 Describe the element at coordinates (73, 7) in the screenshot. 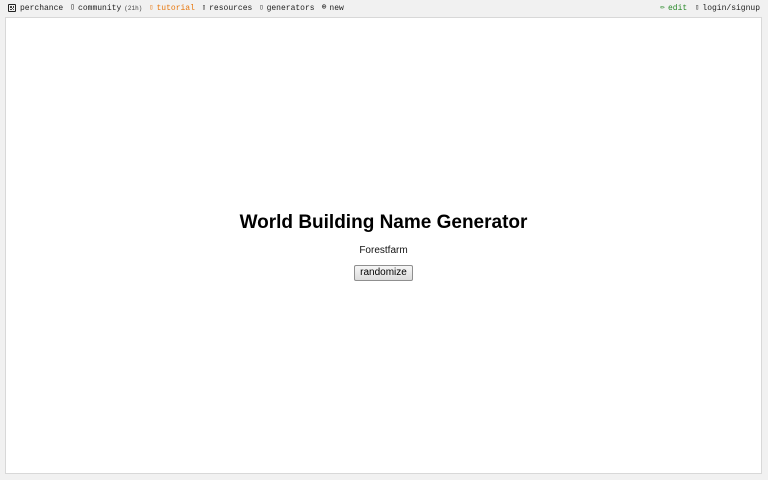

I see `chat-icon: ▯` at that location.